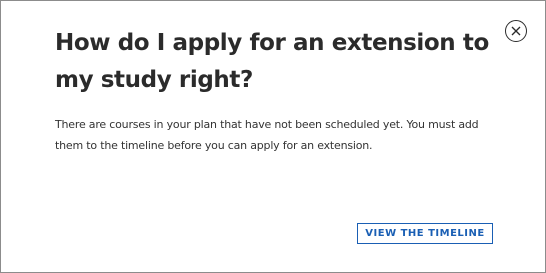  I want to click on close-button, so click(516, 31).